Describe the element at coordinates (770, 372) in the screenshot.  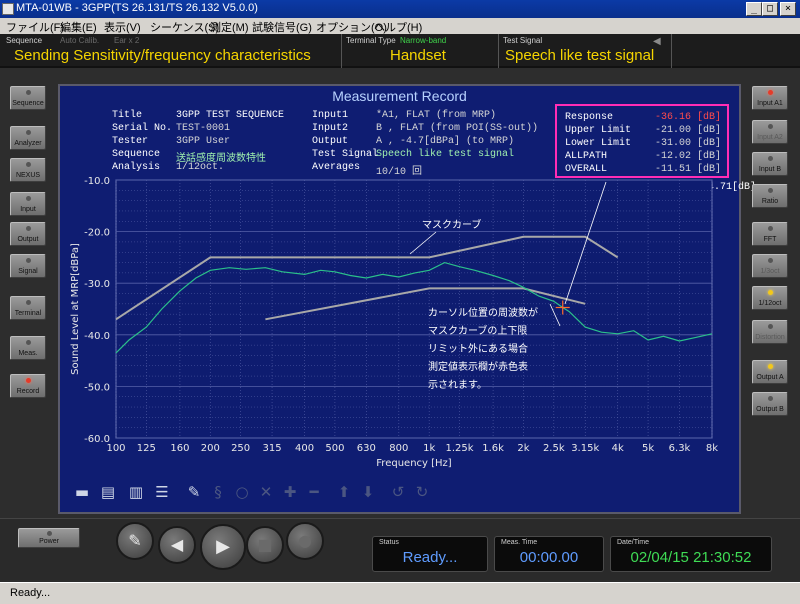
I see `right-button-8: Output A` at that location.